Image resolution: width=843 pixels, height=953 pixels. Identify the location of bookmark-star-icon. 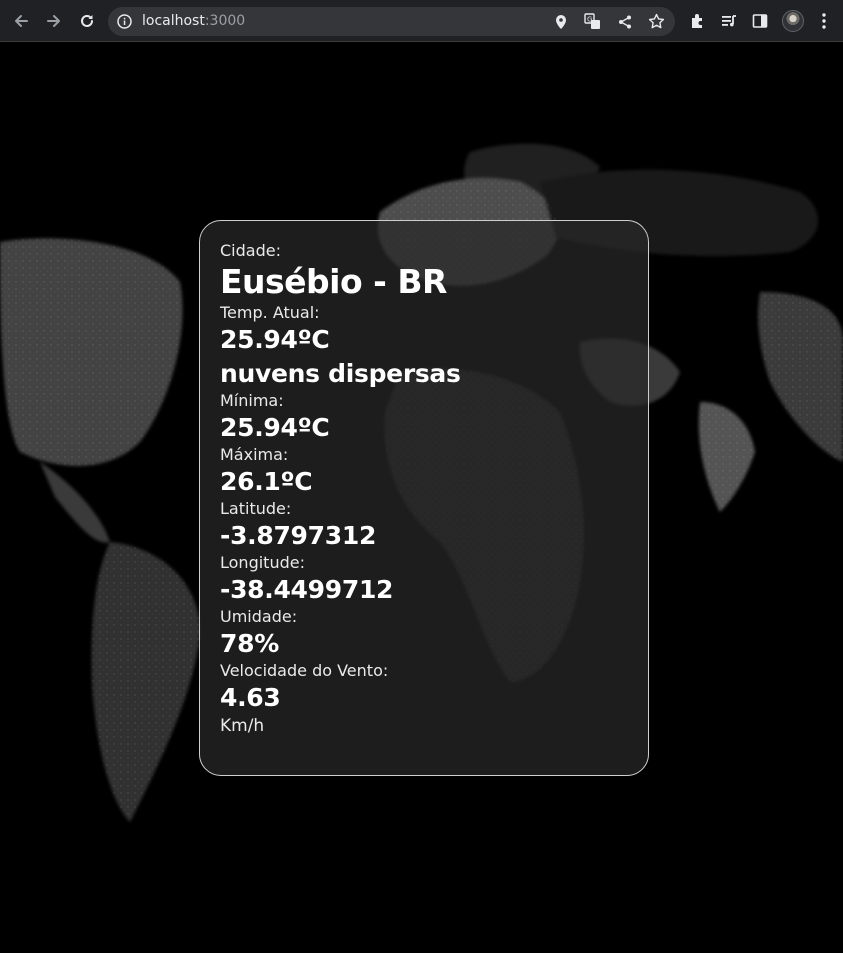
(656, 21).